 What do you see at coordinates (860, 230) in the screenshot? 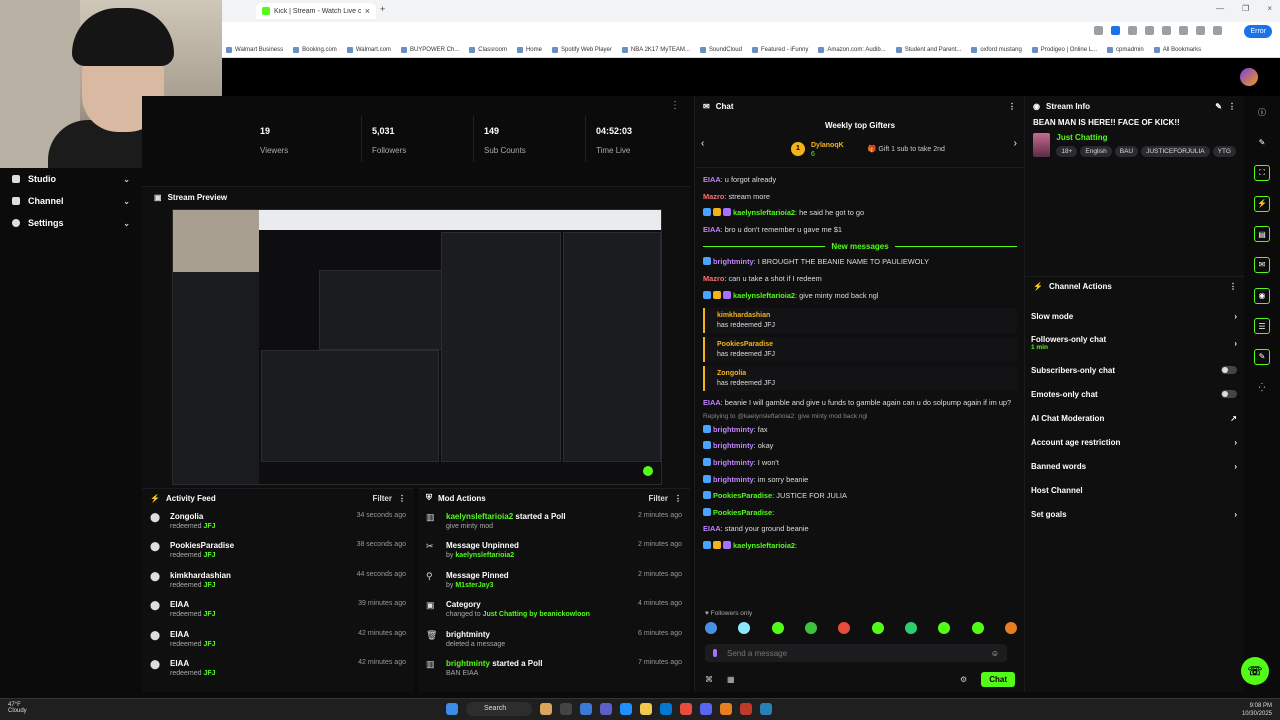
I see `chat-message: EIAA: bro u don't remember u gave me $1` at bounding box center [860, 230].